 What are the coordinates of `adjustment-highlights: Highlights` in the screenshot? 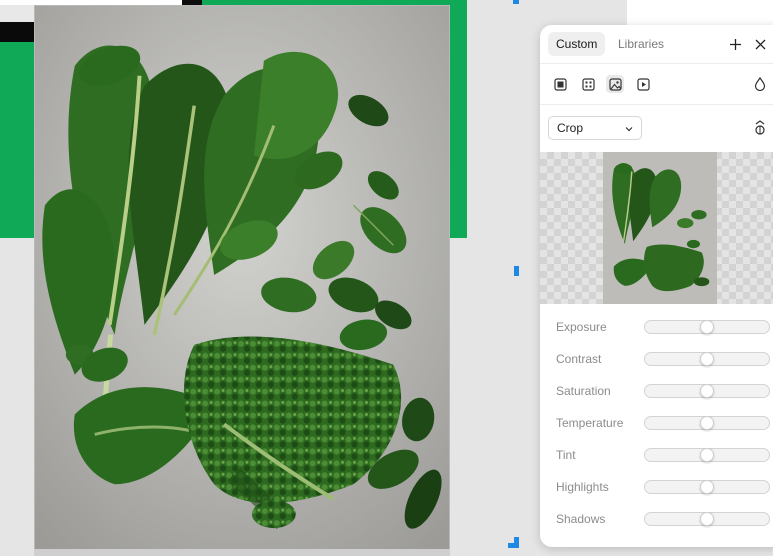 It's located at (656, 487).